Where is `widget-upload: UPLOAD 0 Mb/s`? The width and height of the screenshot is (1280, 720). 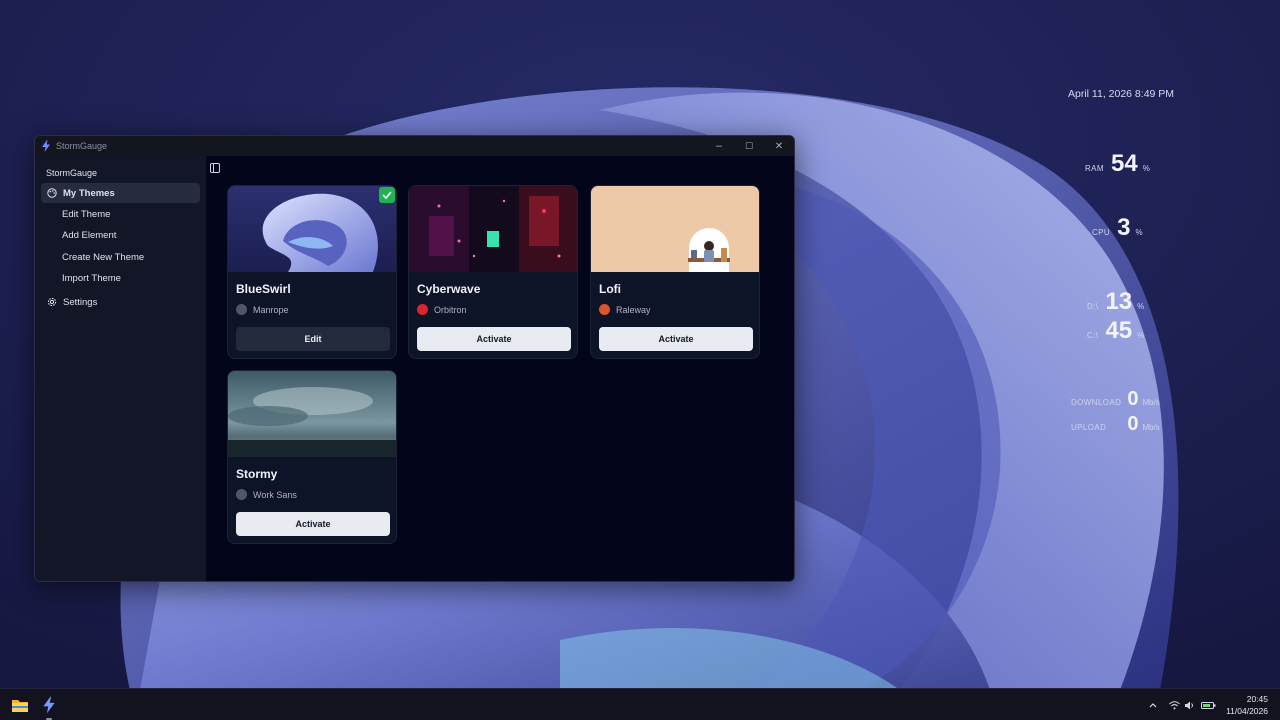 widget-upload: UPLOAD 0 Mb/s is located at coordinates (1115, 424).